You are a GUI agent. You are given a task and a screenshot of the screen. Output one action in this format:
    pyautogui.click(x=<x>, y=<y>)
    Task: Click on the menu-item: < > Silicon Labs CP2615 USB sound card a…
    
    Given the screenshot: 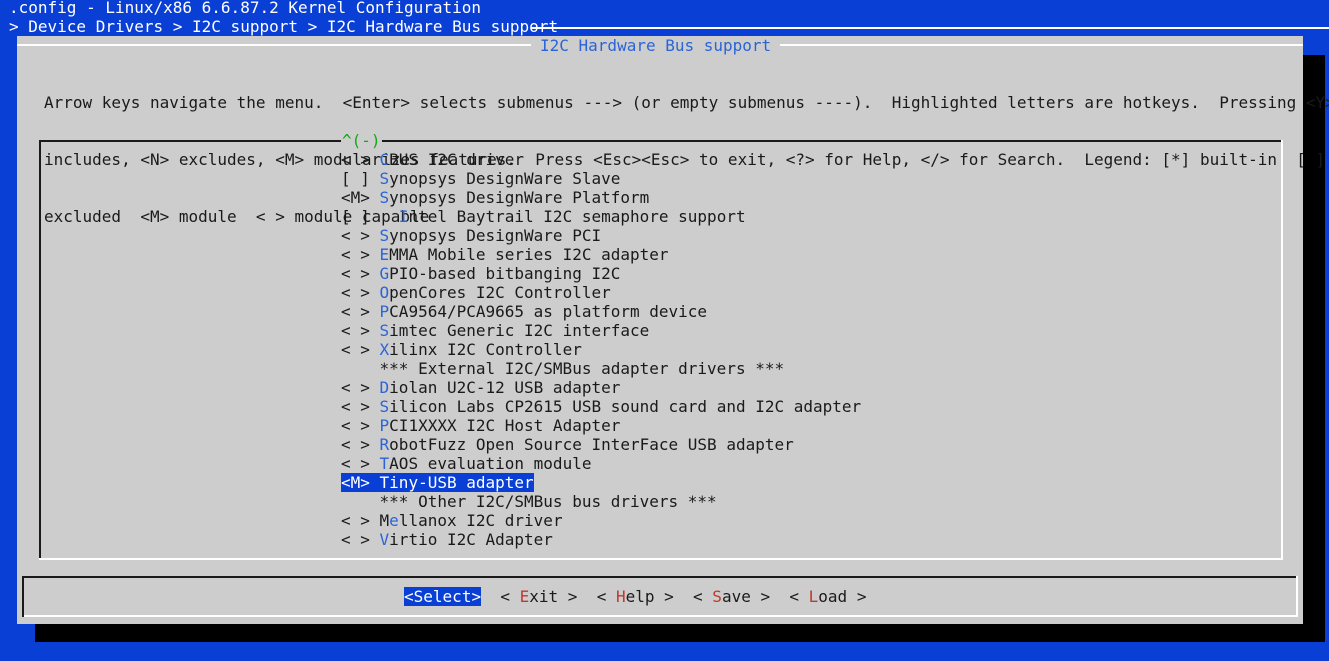 What is the action you would take?
    pyautogui.click(x=601, y=406)
    